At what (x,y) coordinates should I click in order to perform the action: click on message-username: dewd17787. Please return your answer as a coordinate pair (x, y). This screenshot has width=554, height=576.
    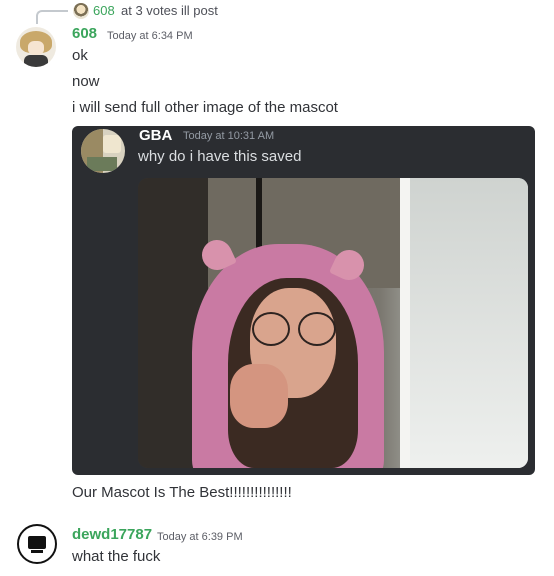
    Looking at the image, I should click on (112, 534).